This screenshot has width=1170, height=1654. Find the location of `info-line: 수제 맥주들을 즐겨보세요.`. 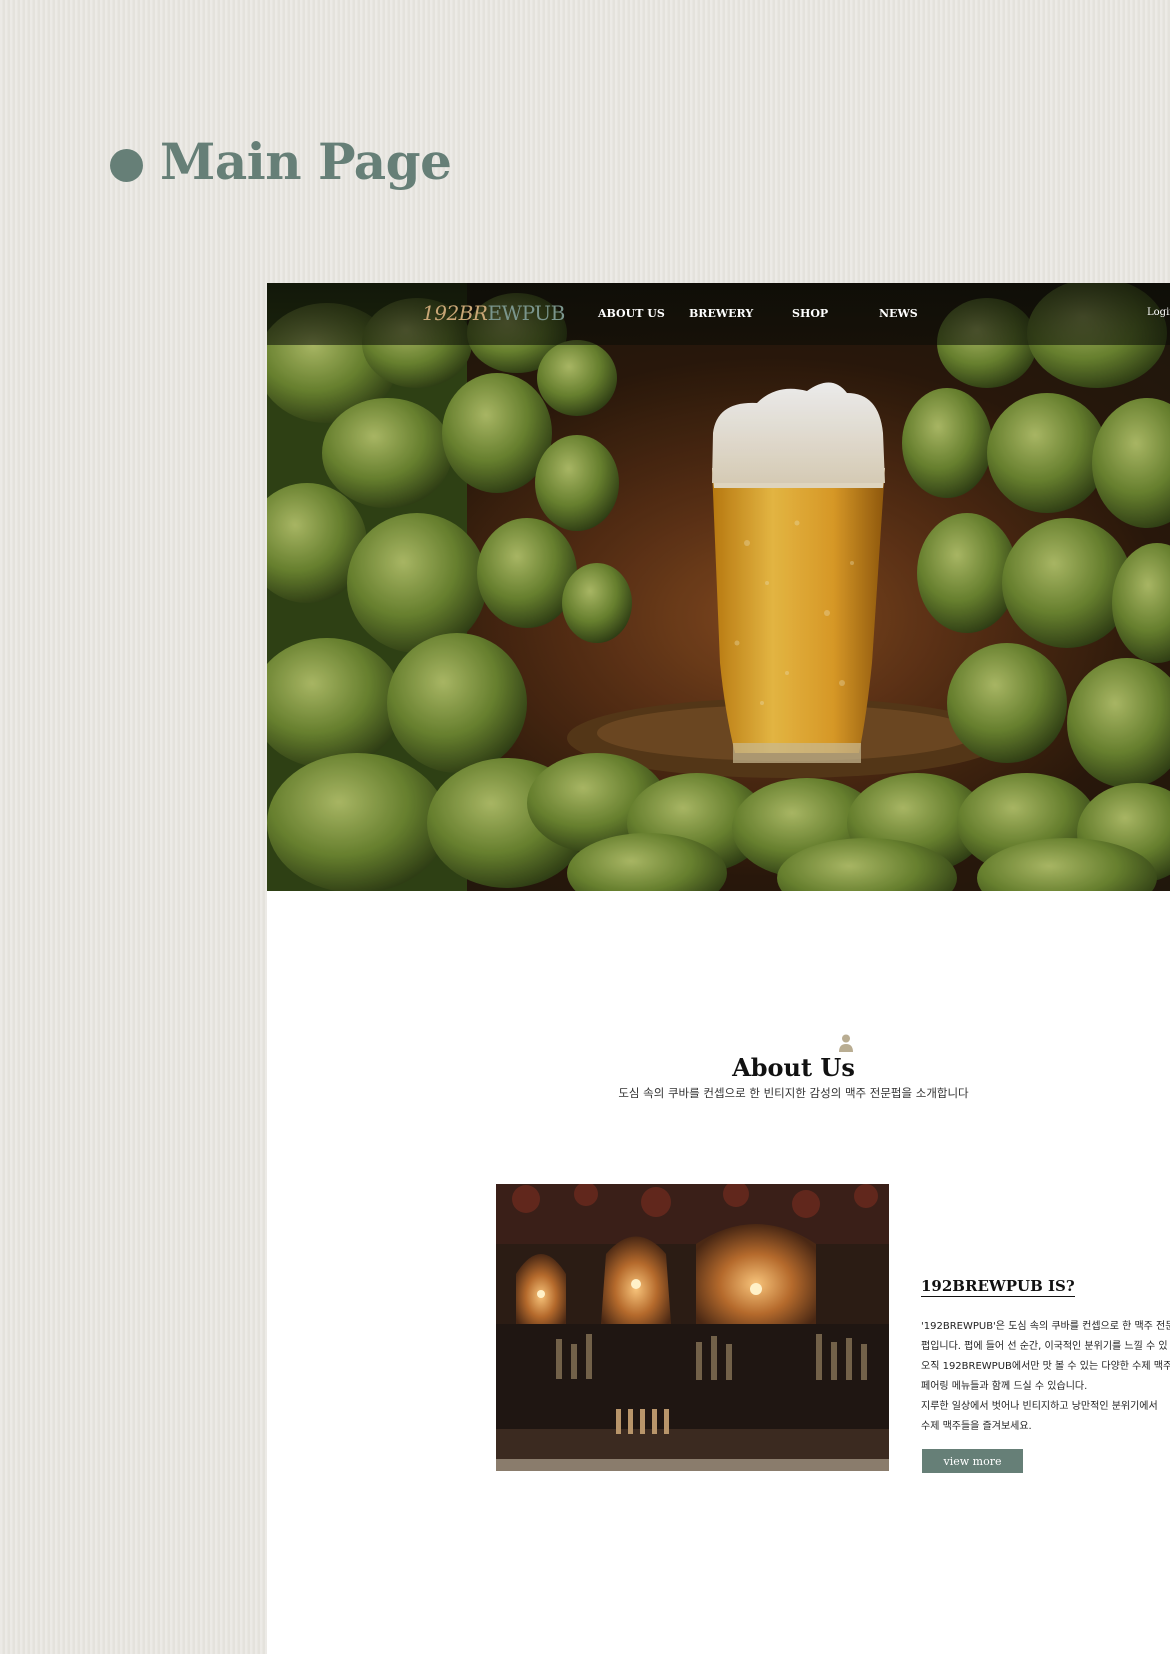

info-line: 수제 맥주들을 즐겨보세요. is located at coordinates (976, 1426).